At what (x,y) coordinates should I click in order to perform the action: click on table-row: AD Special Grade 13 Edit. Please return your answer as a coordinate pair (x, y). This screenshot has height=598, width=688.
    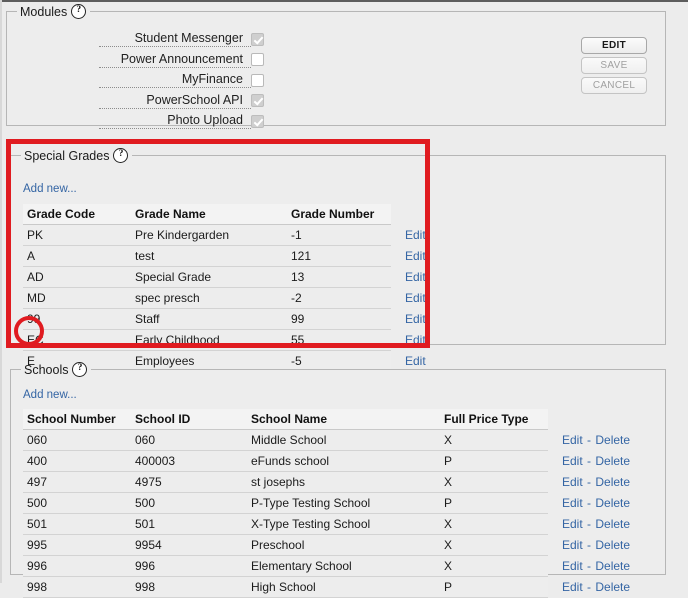
    Looking at the image, I should click on (241, 277).